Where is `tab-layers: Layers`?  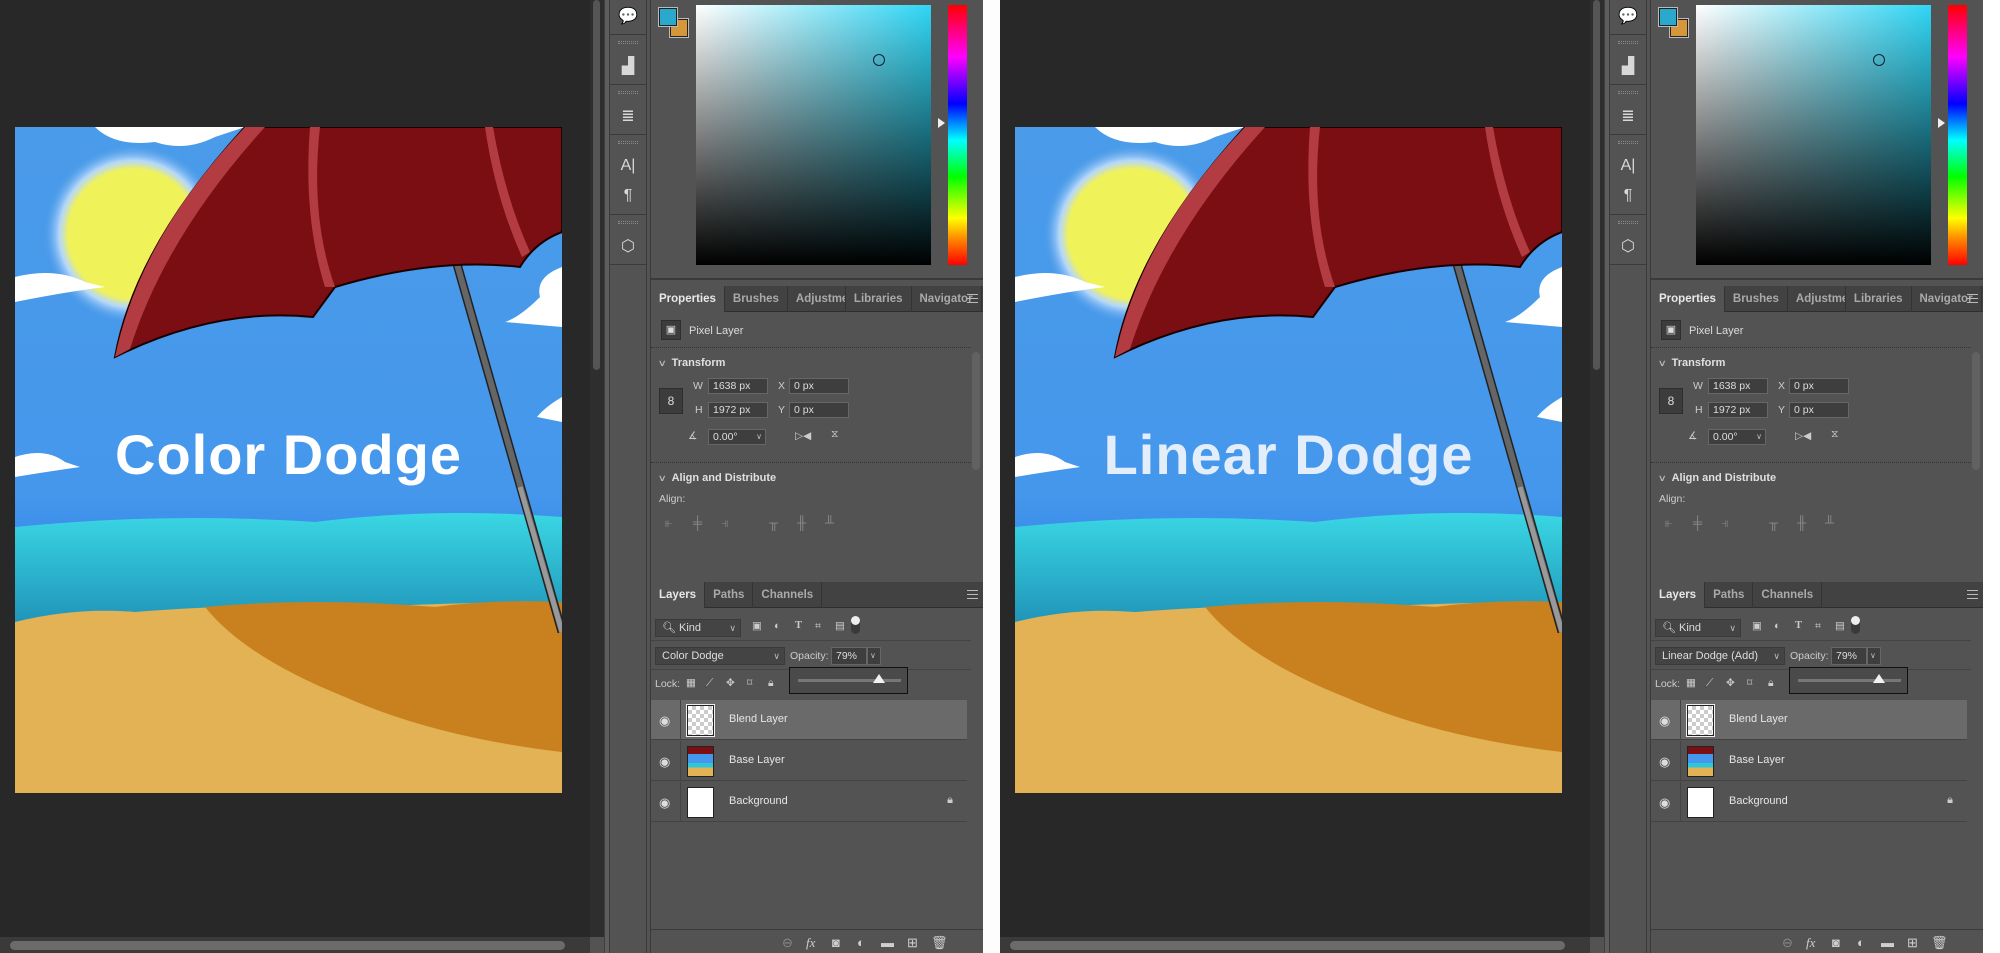
tab-layers: Layers is located at coordinates (1678, 595).